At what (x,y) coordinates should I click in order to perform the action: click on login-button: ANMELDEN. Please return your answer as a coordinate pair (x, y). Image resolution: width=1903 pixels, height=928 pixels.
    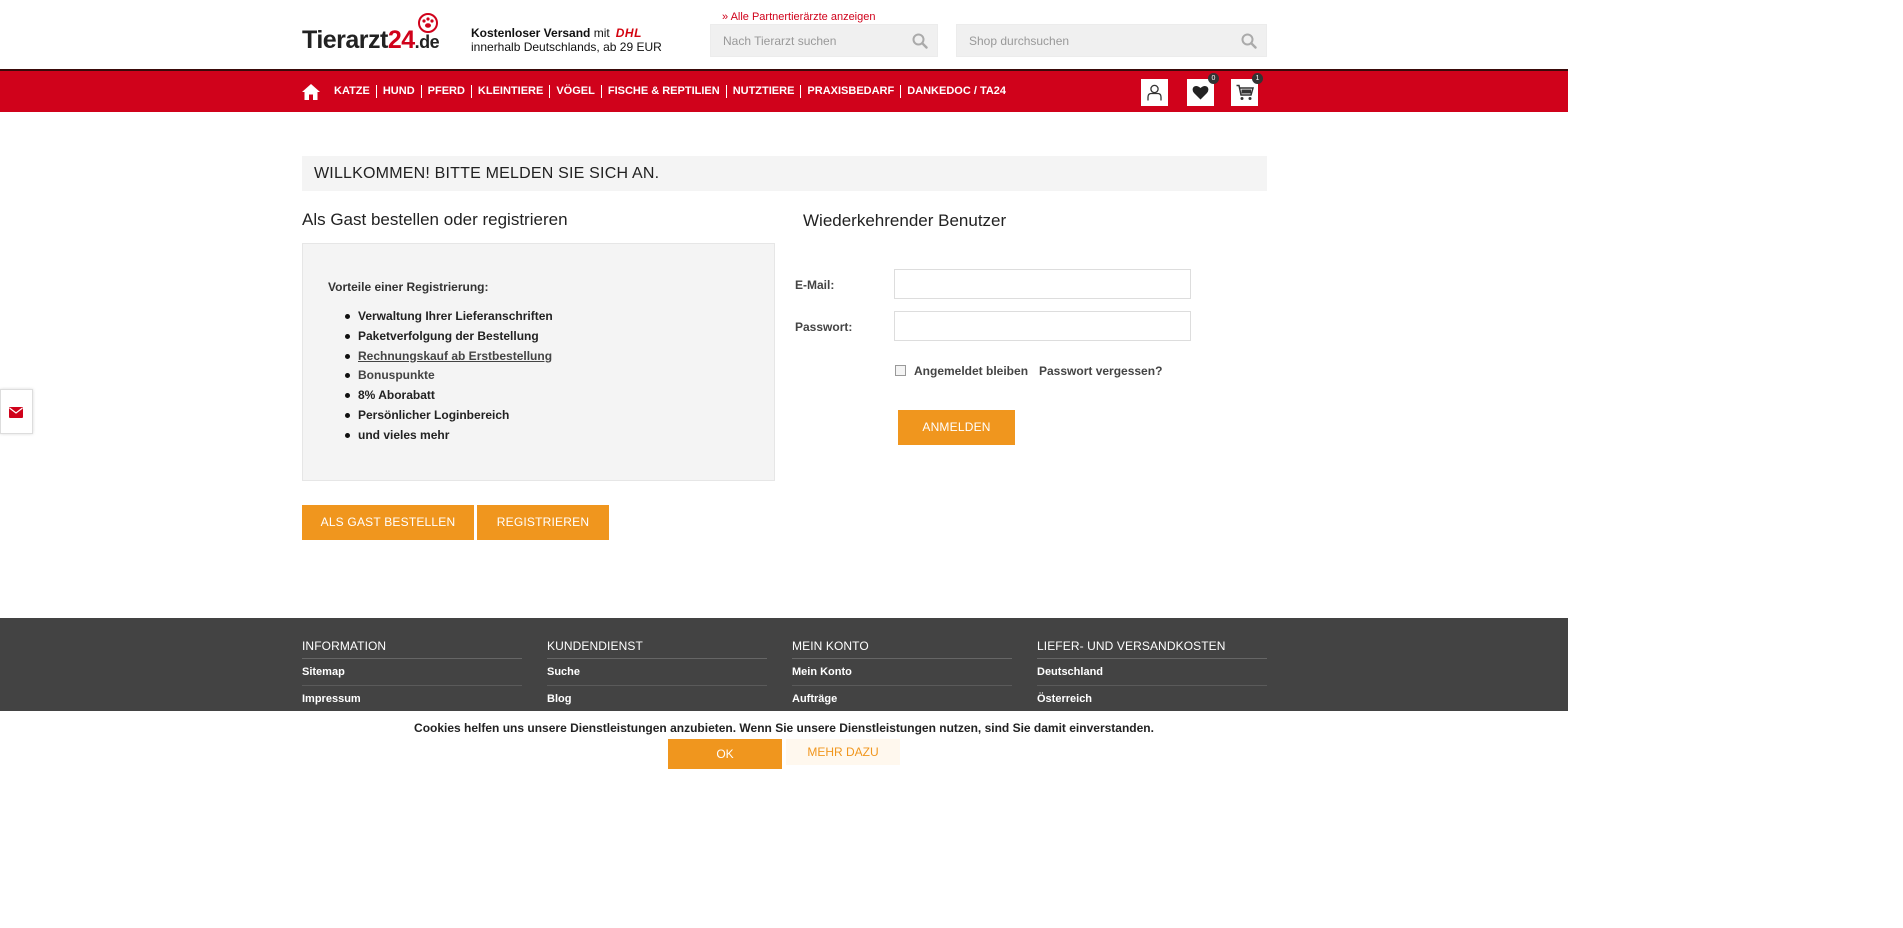
    Looking at the image, I should click on (956, 427).